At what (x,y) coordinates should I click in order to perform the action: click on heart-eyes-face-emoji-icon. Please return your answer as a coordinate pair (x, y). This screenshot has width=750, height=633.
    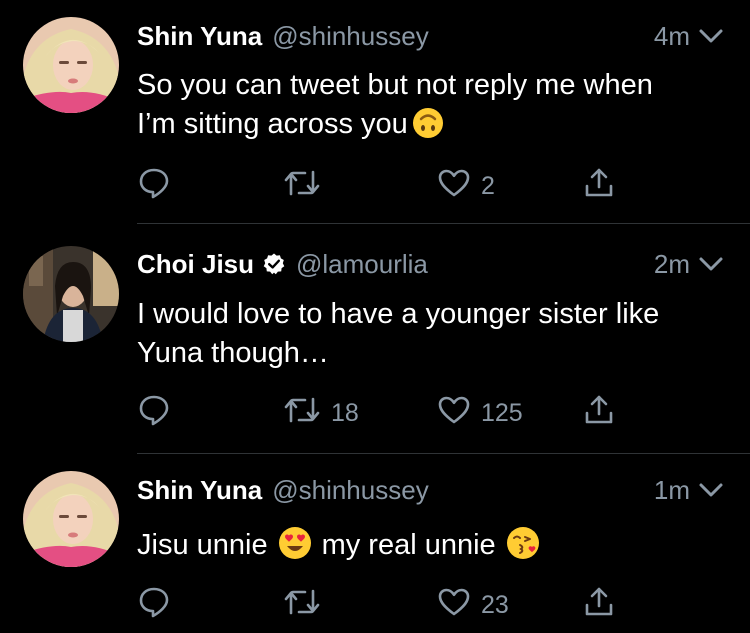
    Looking at the image, I should click on (295, 548).